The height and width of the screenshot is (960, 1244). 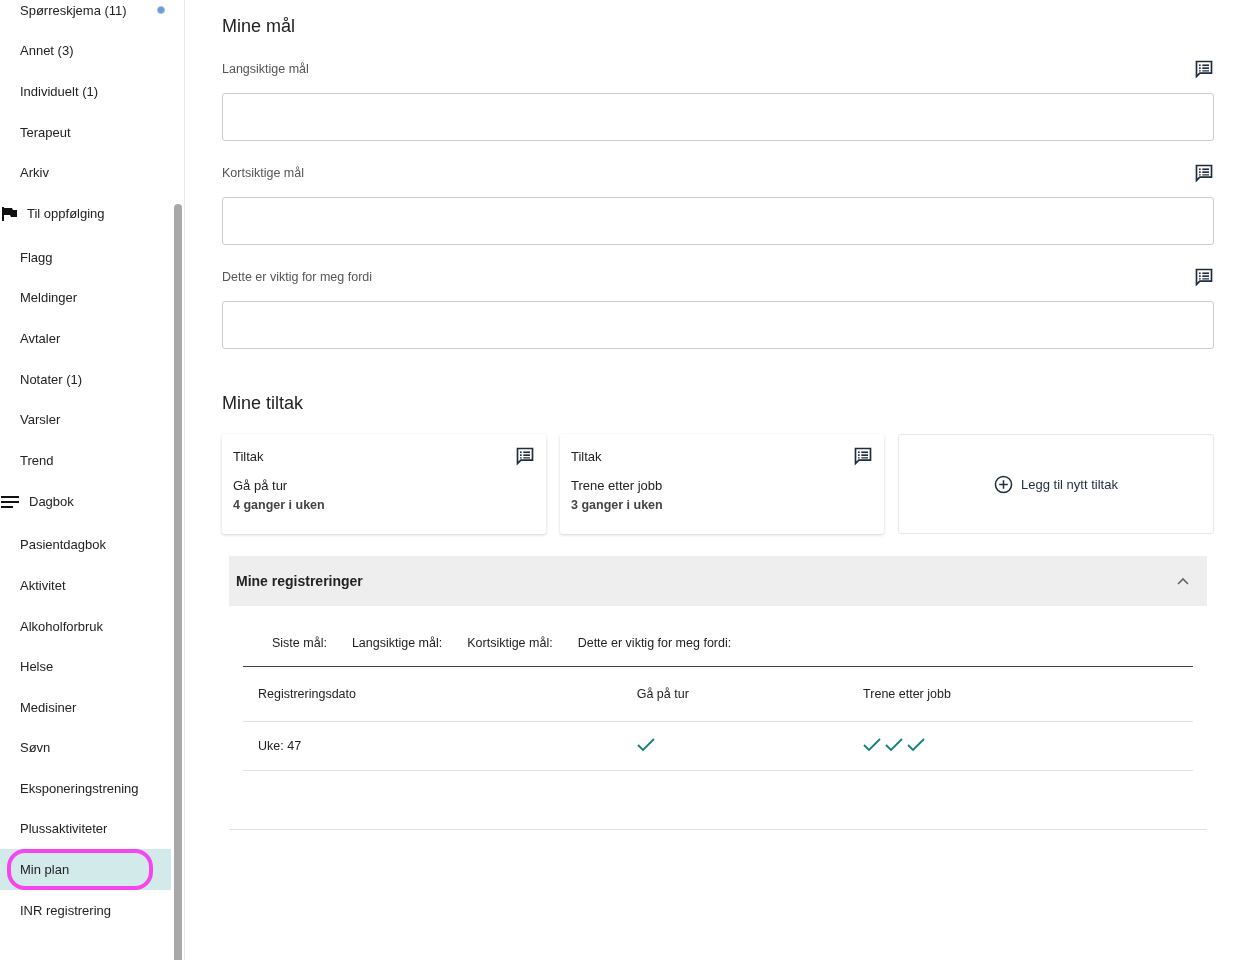 What do you see at coordinates (297, 277) in the screenshot?
I see `field-label: Dette er viktig for meg fordi` at bounding box center [297, 277].